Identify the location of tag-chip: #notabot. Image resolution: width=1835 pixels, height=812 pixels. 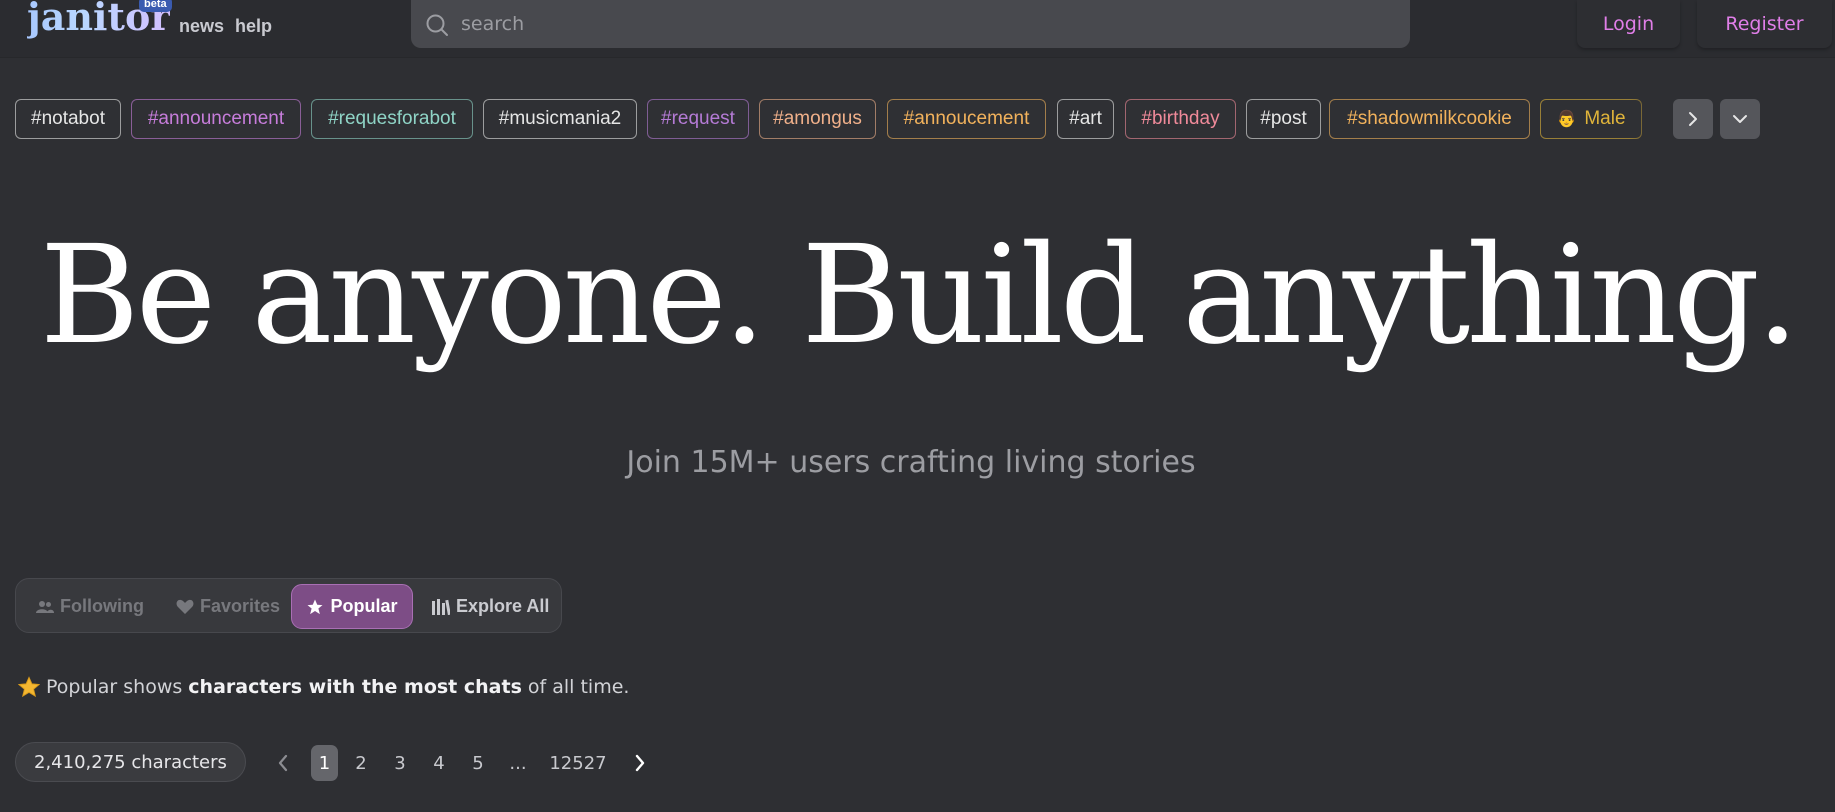
(68, 119).